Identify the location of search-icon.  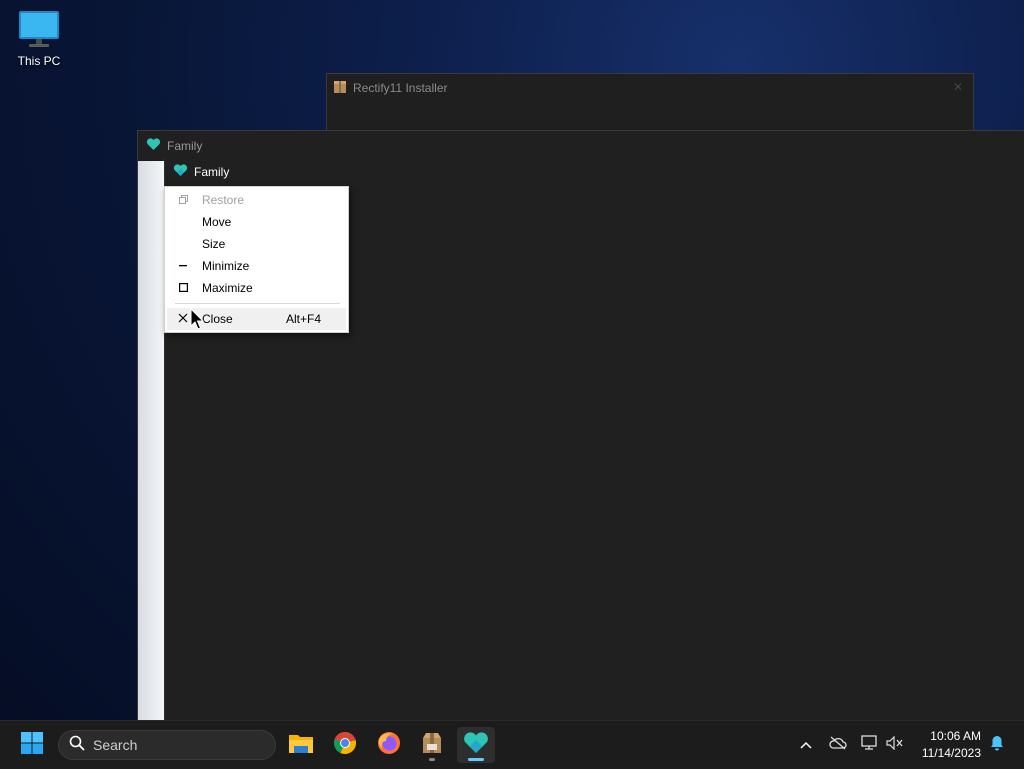
(77, 745).